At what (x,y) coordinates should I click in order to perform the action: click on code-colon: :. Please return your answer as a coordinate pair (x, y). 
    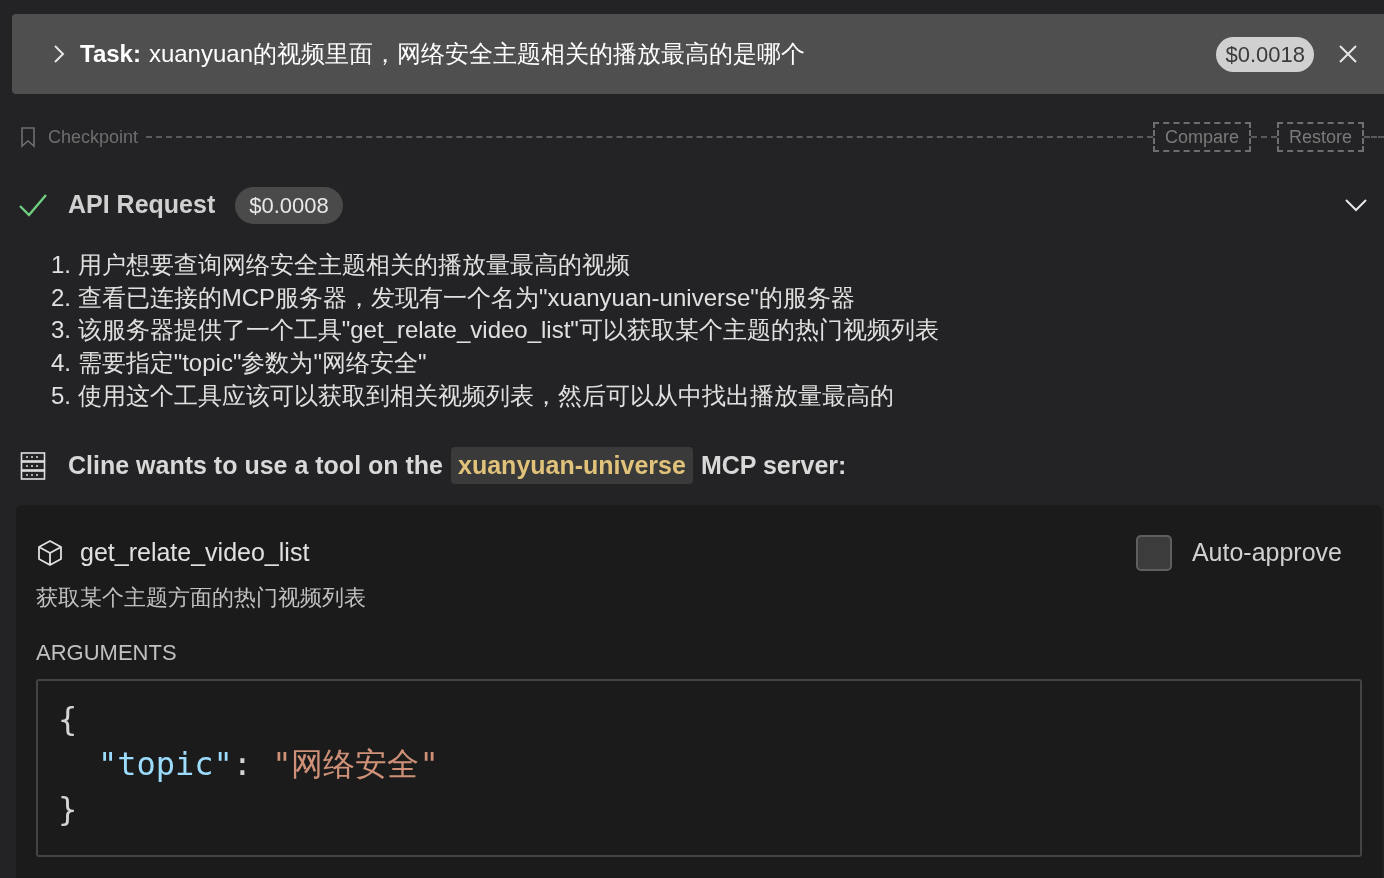
    Looking at the image, I should click on (242, 764).